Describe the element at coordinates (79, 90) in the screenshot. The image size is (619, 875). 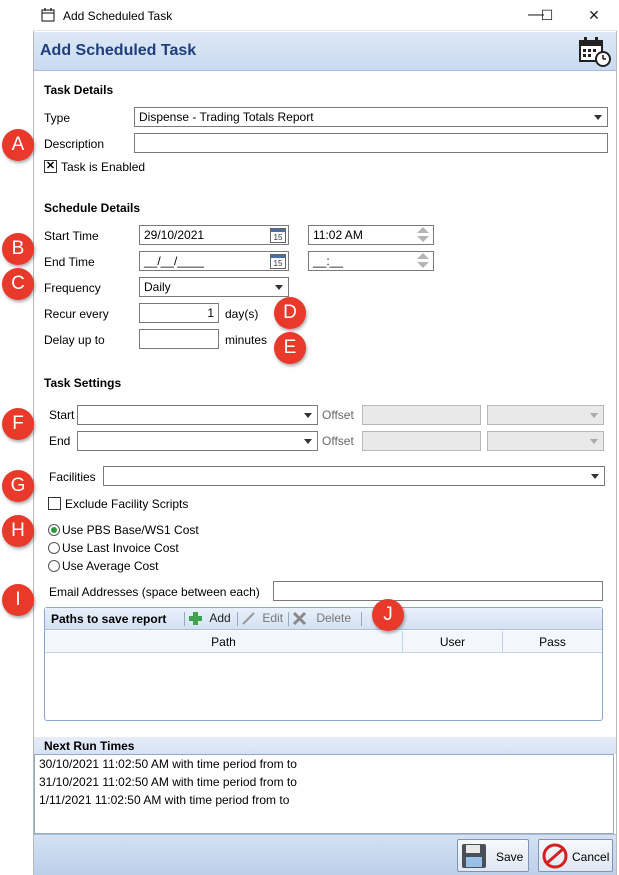
I see `task-details-heading: Task Details` at that location.